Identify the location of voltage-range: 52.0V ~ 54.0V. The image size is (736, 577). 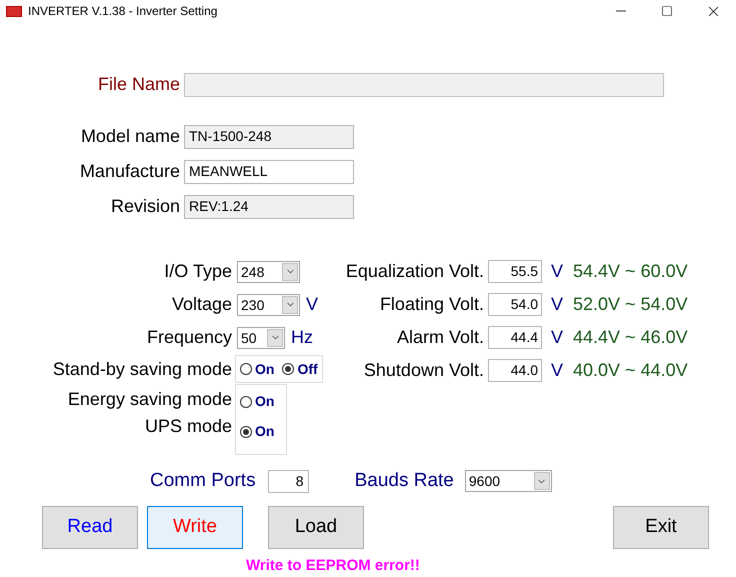
(630, 304).